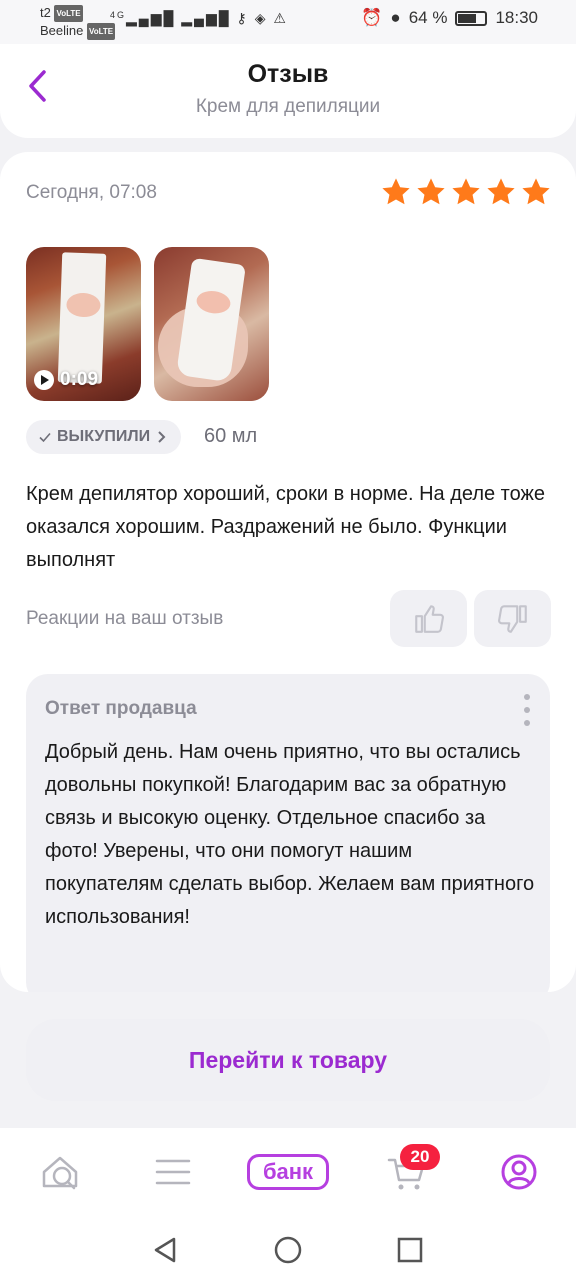 This screenshot has width=576, height=1280. I want to click on tab-search, so click(60, 1172).